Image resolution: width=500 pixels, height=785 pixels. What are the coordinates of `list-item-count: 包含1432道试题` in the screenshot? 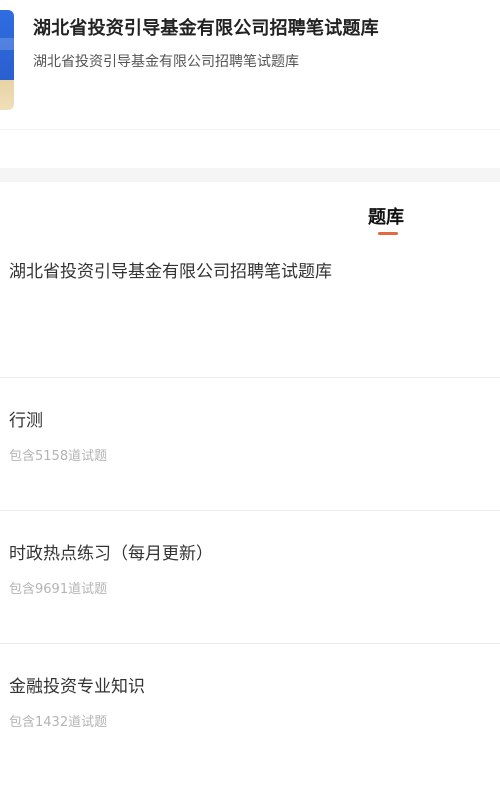 It's located at (58, 722).